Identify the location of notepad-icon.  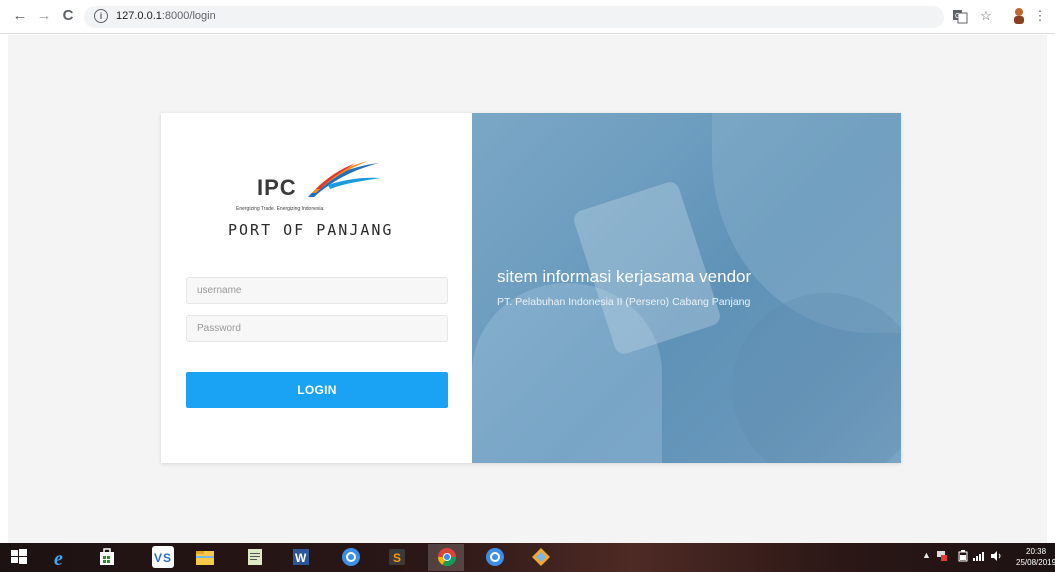
(255, 557).